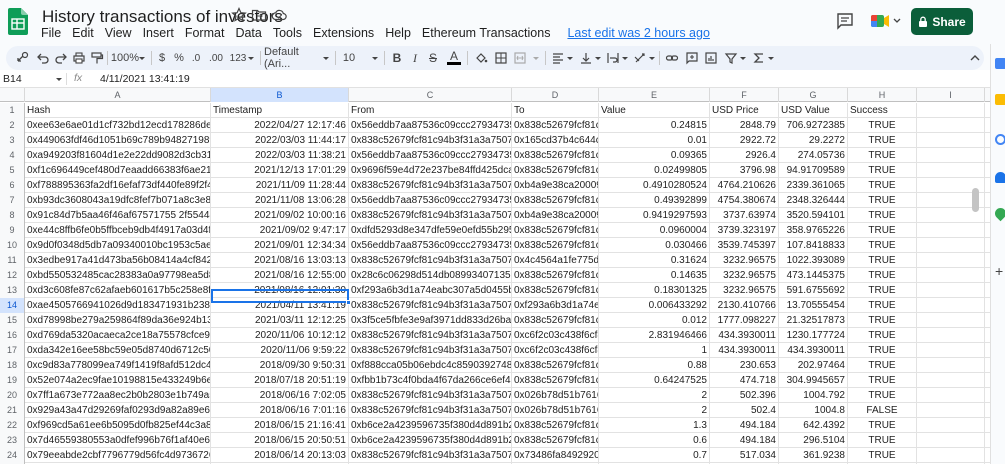  Describe the element at coordinates (771, 58) in the screenshot. I see `functions-dropdown-icon` at that location.